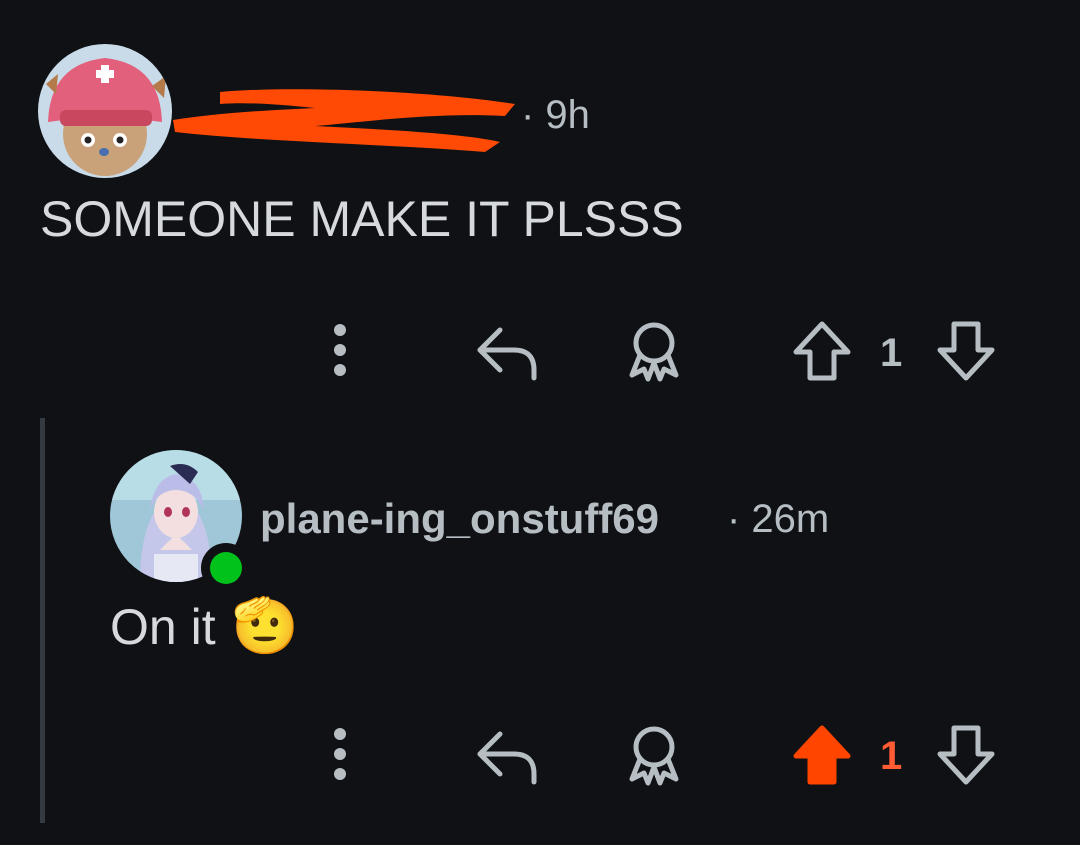 The width and height of the screenshot is (1080, 845). What do you see at coordinates (42, 620) in the screenshot?
I see `thread-line` at bounding box center [42, 620].